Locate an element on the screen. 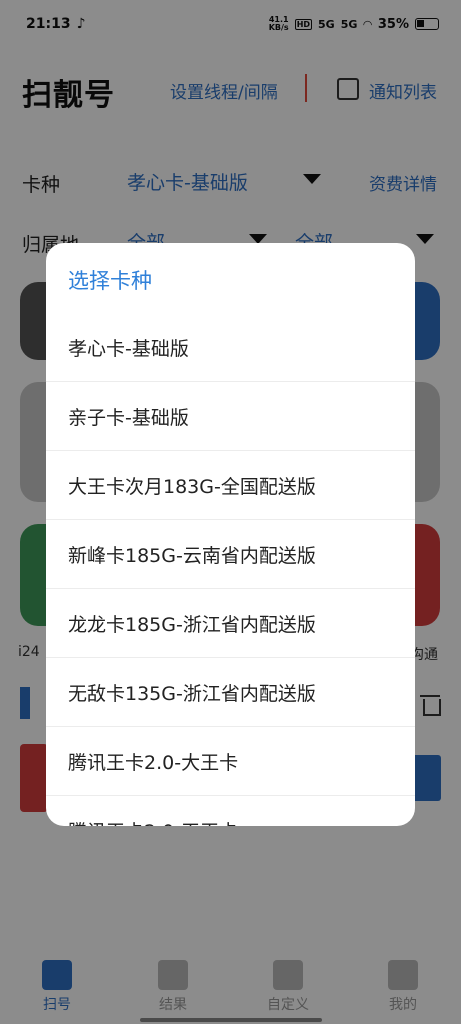  list-item: 无敌卡135G-浙江省内配送版 is located at coordinates (230, 692).